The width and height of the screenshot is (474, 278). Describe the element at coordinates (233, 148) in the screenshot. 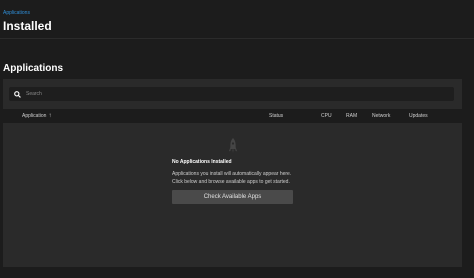

I see `rocket-icon` at that location.